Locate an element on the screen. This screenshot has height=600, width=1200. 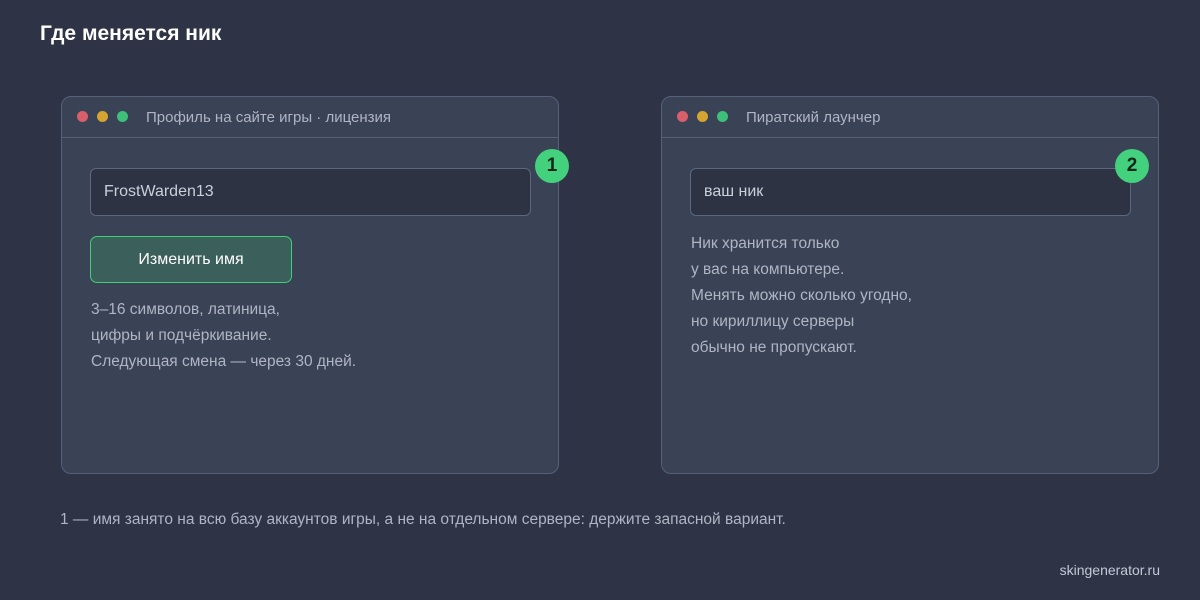
hint-line: Менять можно сколько угодно, is located at coordinates (801, 295).